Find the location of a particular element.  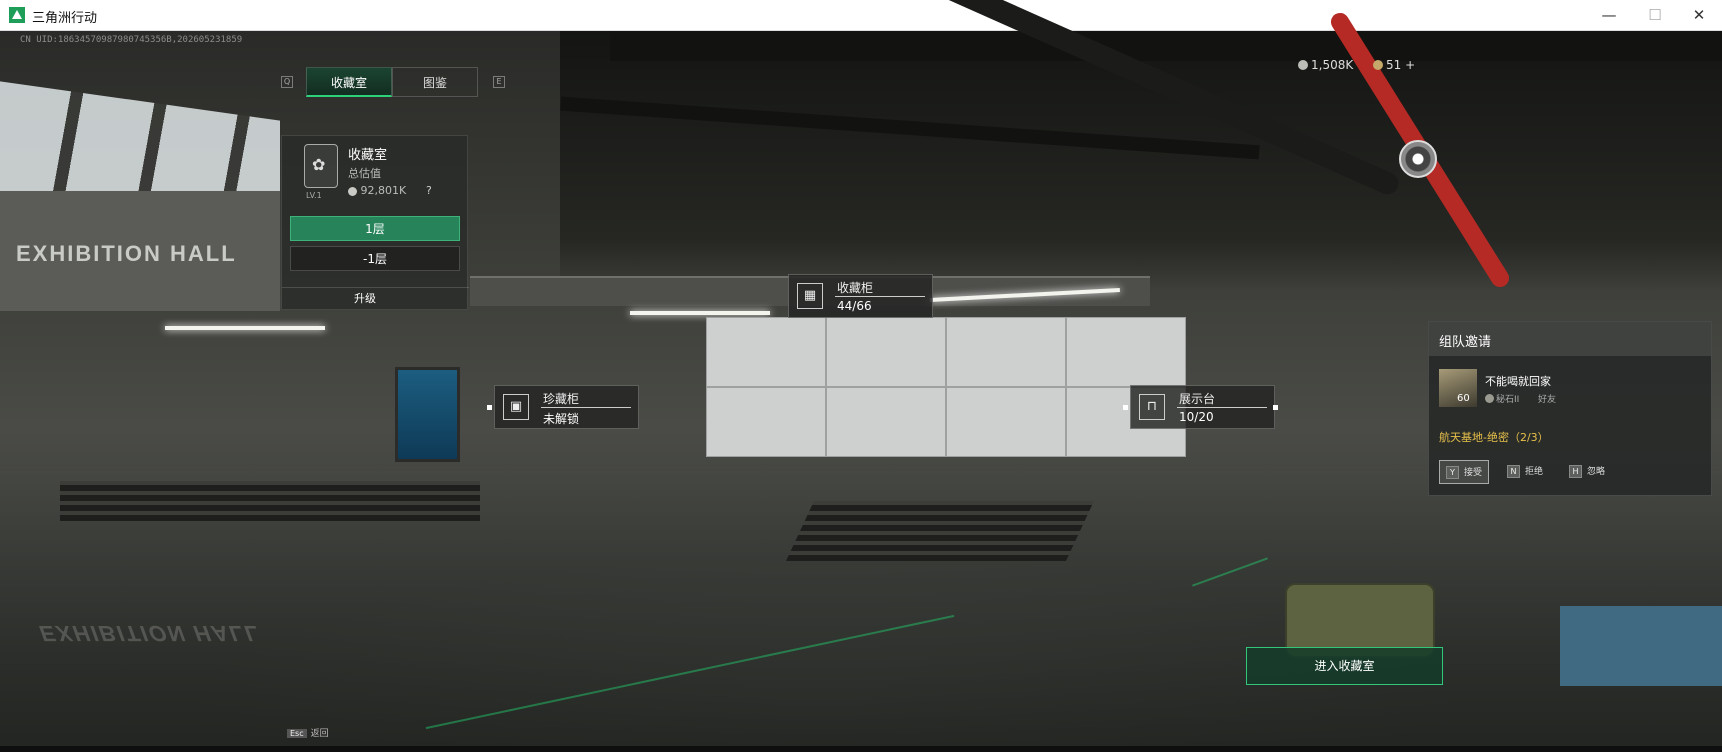

ignore-key: H is located at coordinates (1575, 471).